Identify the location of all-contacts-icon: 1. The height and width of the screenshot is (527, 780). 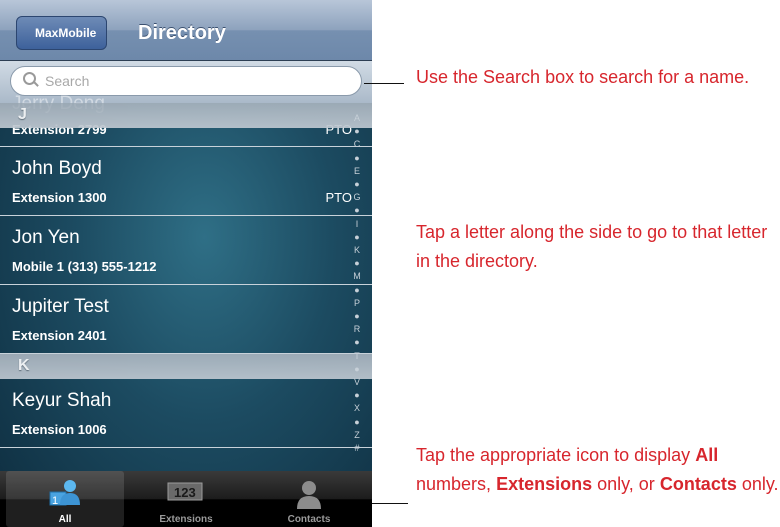
(65, 495).